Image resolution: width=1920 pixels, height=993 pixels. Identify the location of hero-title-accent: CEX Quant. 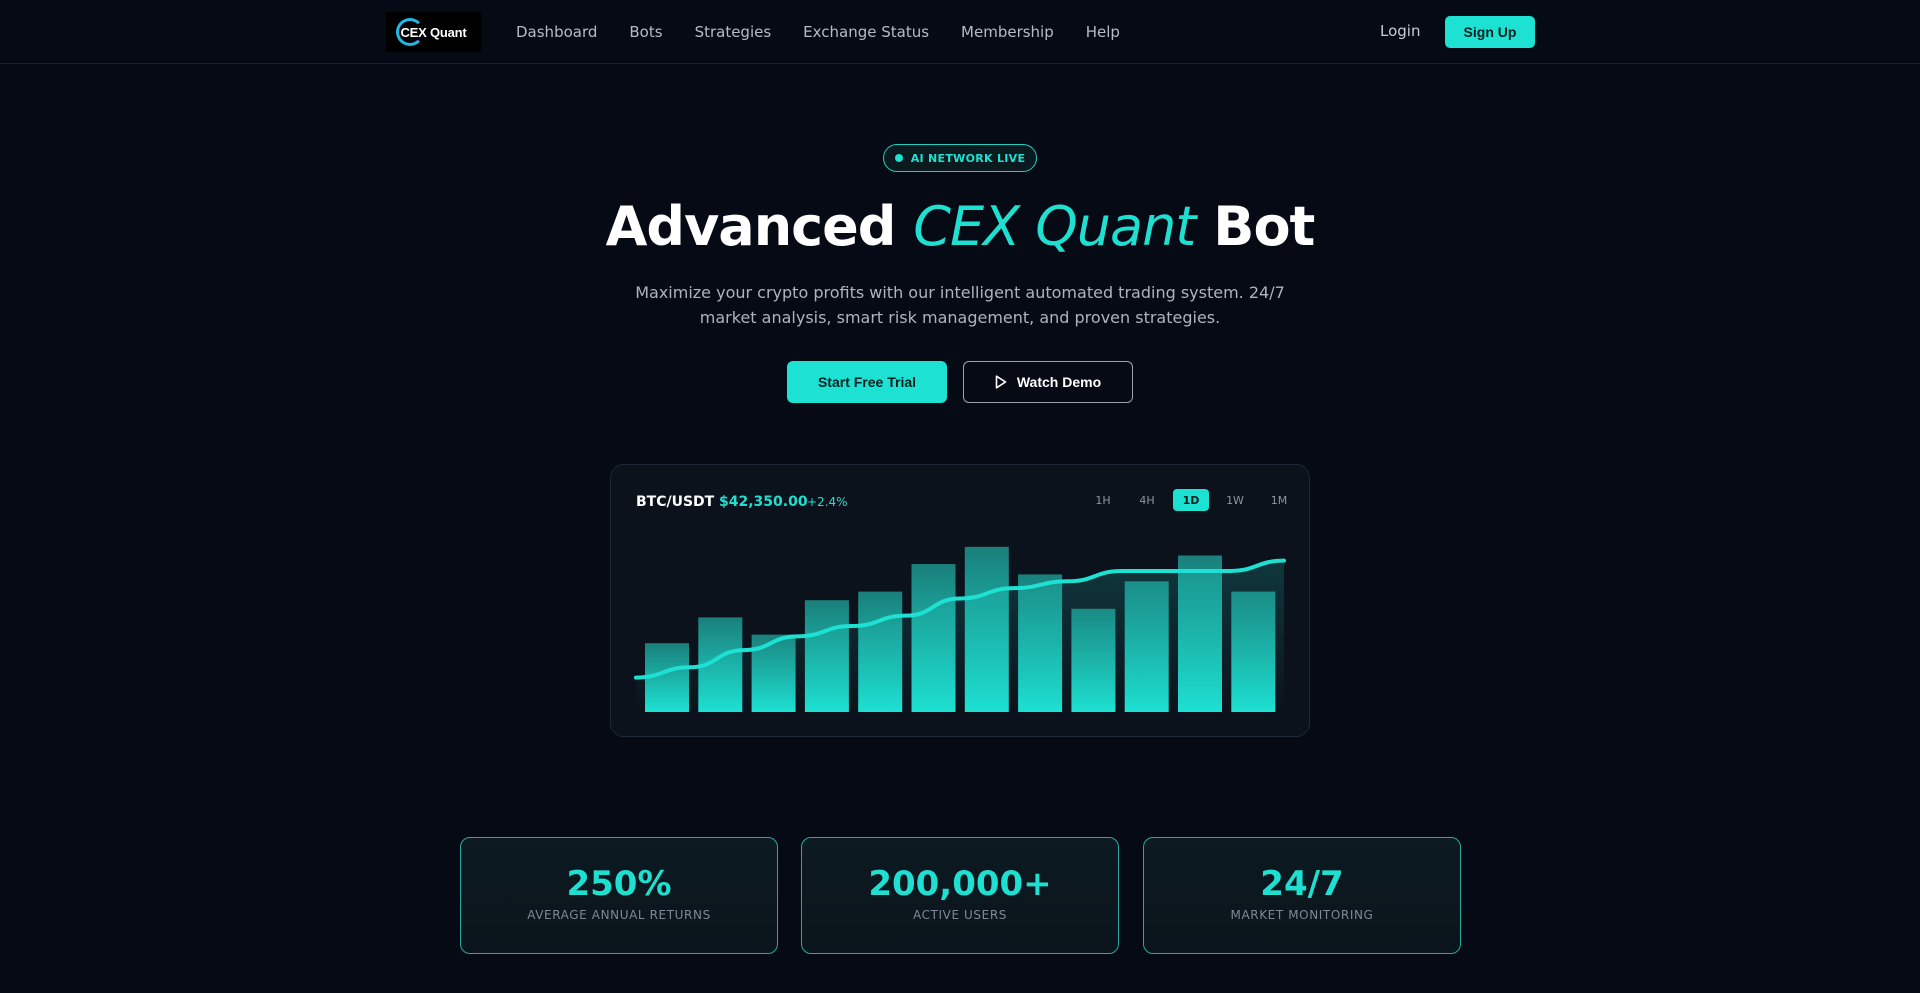
(1054, 226).